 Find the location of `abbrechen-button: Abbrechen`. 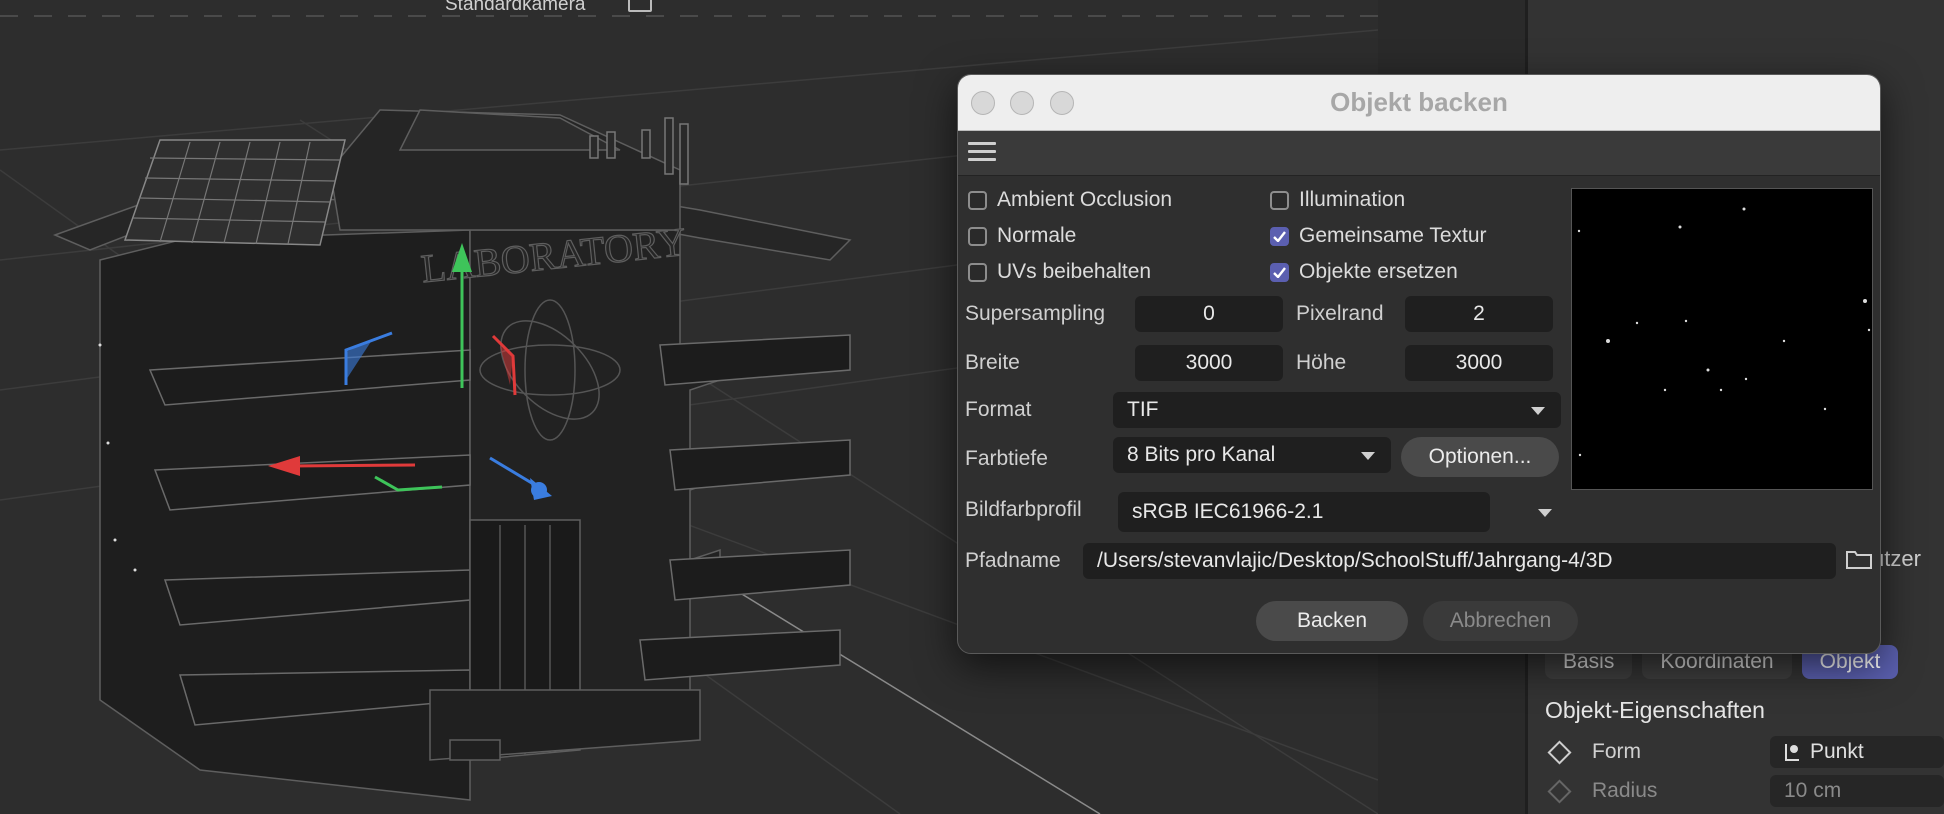

abbrechen-button: Abbrechen is located at coordinates (1500, 621).